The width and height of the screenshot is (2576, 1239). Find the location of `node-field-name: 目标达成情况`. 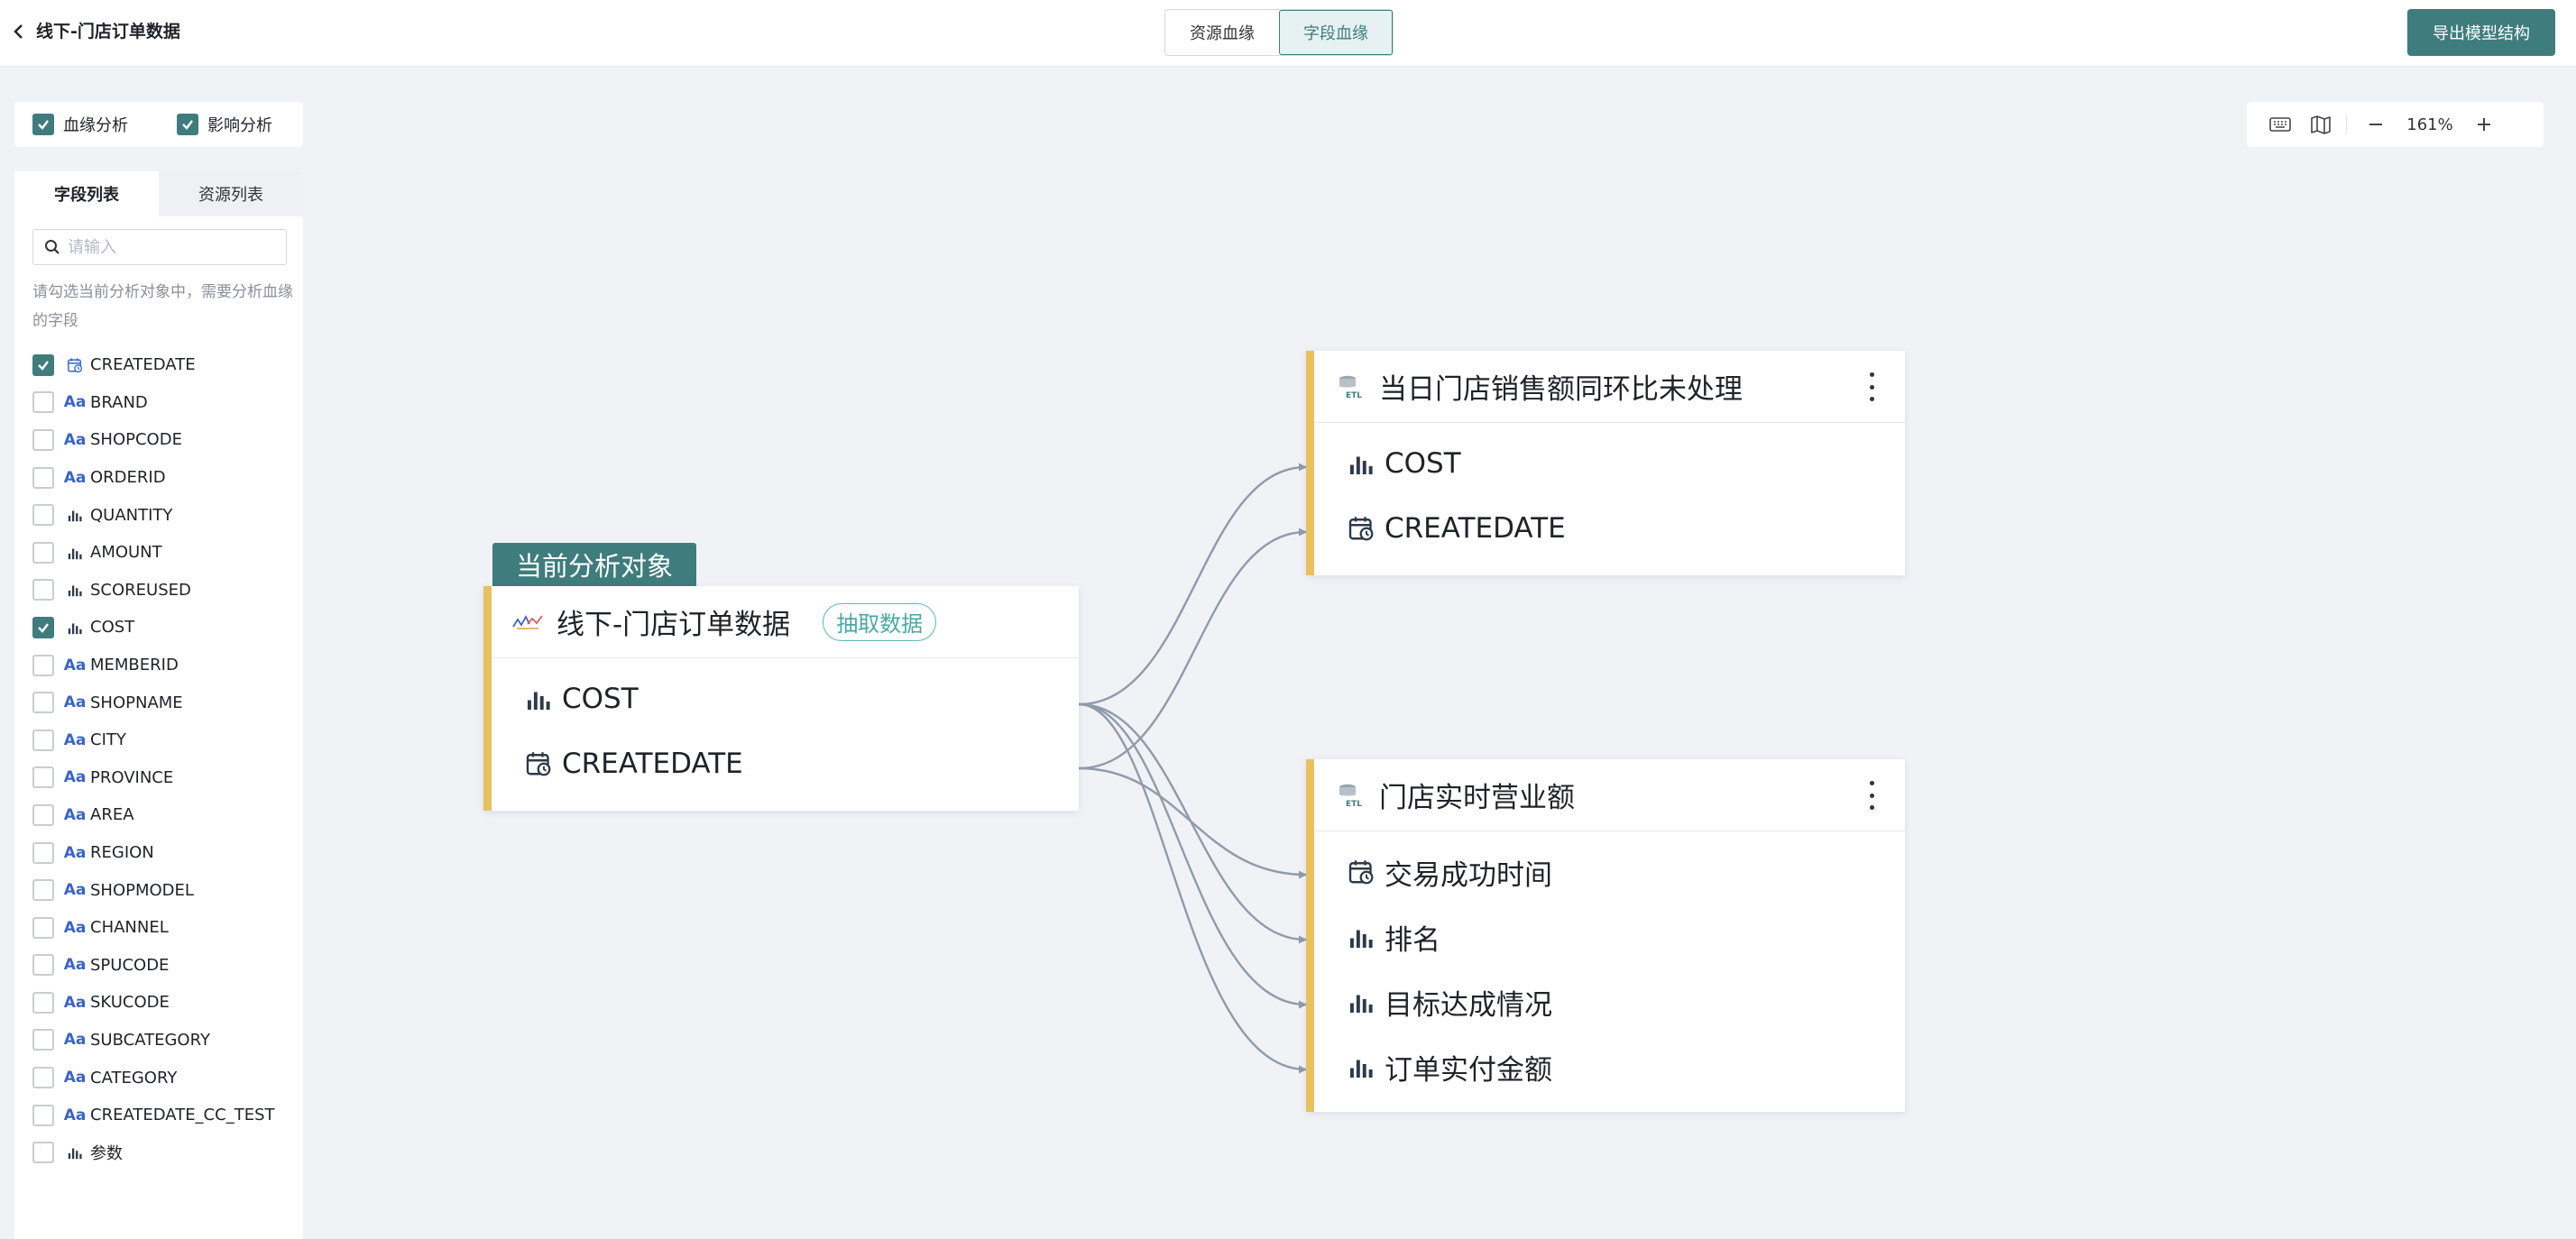

node-field-name: 目标达成情况 is located at coordinates (1468, 1005).